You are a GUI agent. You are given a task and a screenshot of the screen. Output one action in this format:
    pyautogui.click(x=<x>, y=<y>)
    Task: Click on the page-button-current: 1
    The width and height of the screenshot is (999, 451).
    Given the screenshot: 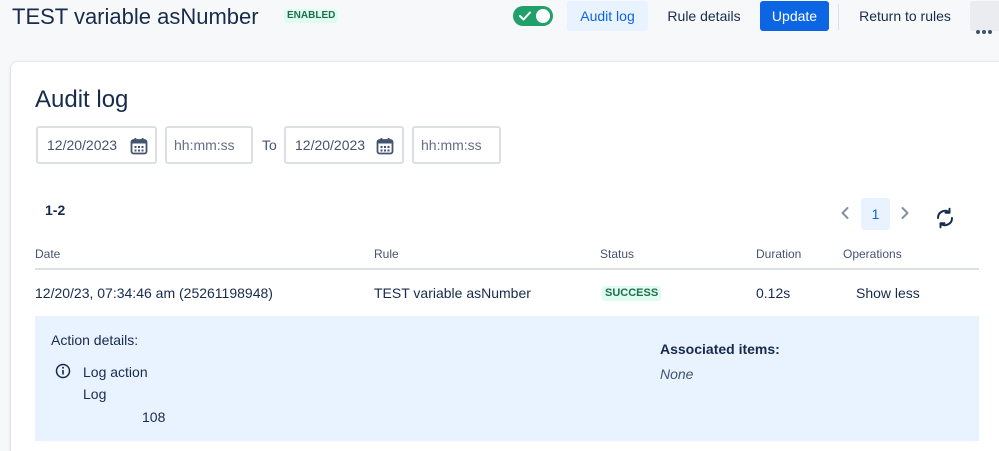 What is the action you would take?
    pyautogui.click(x=875, y=214)
    